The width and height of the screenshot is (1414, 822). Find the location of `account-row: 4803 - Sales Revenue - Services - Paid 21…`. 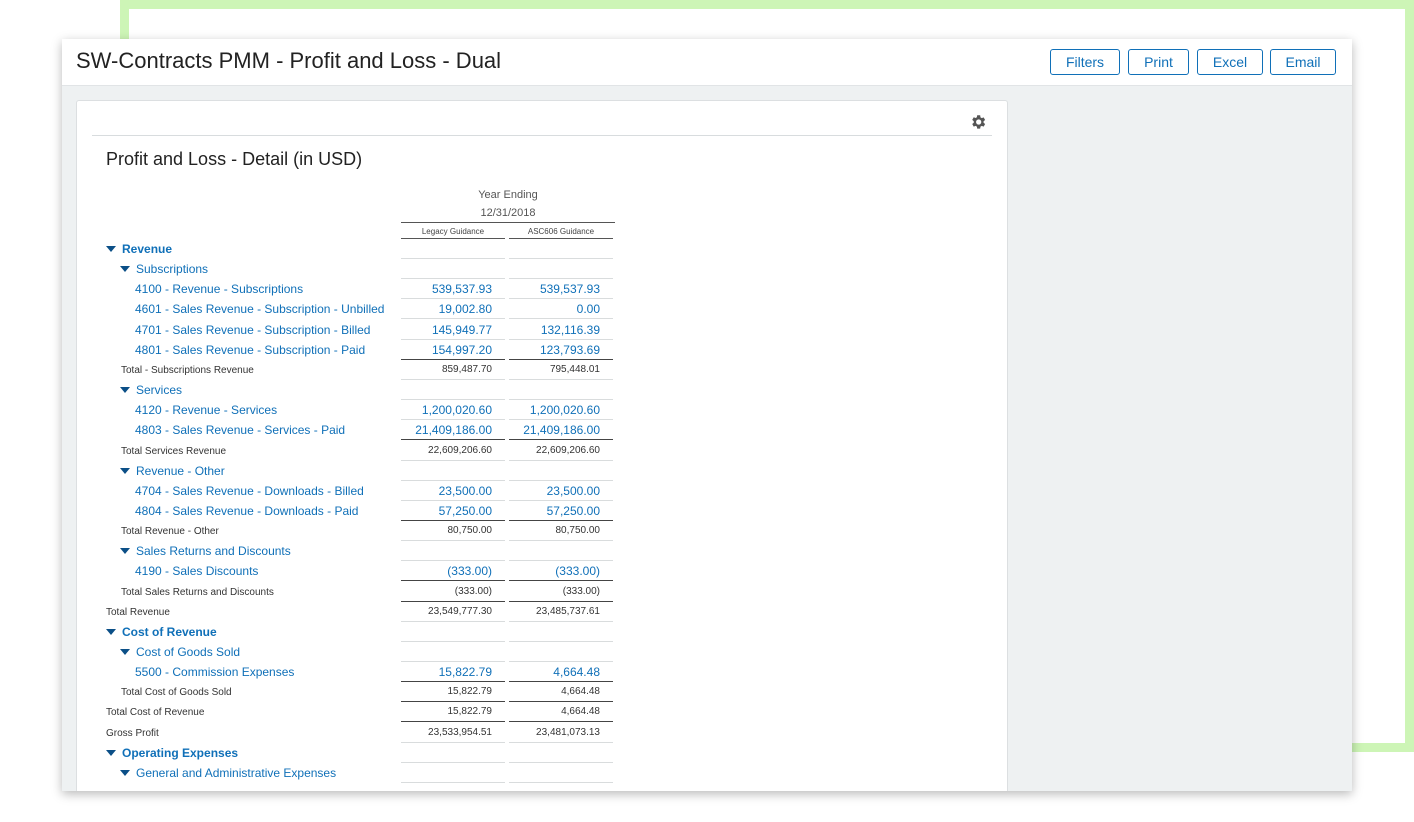

account-row: 4803 - Sales Revenue - Services - Paid 21… is located at coordinates (542, 430).